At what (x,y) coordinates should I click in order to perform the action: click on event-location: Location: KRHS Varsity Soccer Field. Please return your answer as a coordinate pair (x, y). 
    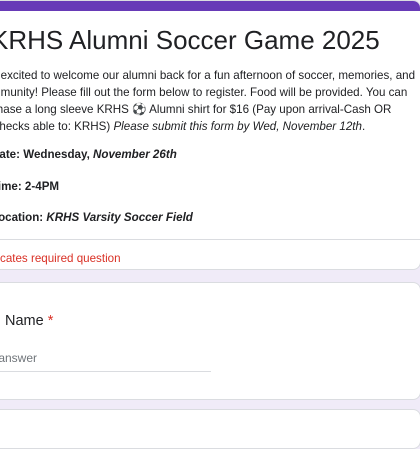
    Looking at the image, I should click on (96, 217).